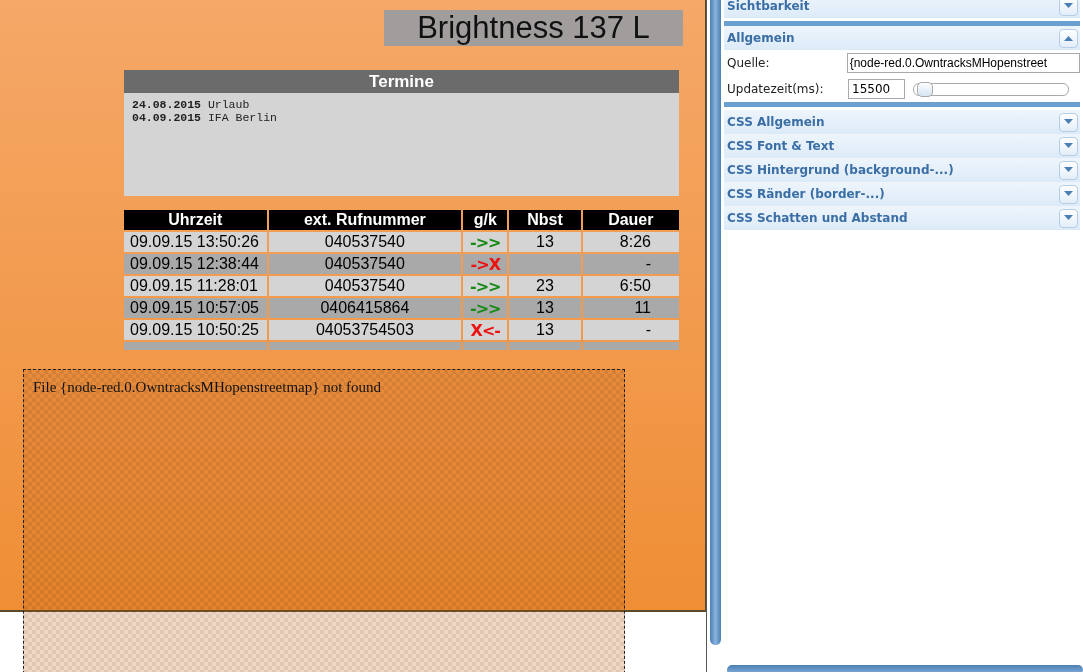 This screenshot has width=1083, height=672. What do you see at coordinates (781, 146) in the screenshot?
I see `section-title: CSS Font & Text` at bounding box center [781, 146].